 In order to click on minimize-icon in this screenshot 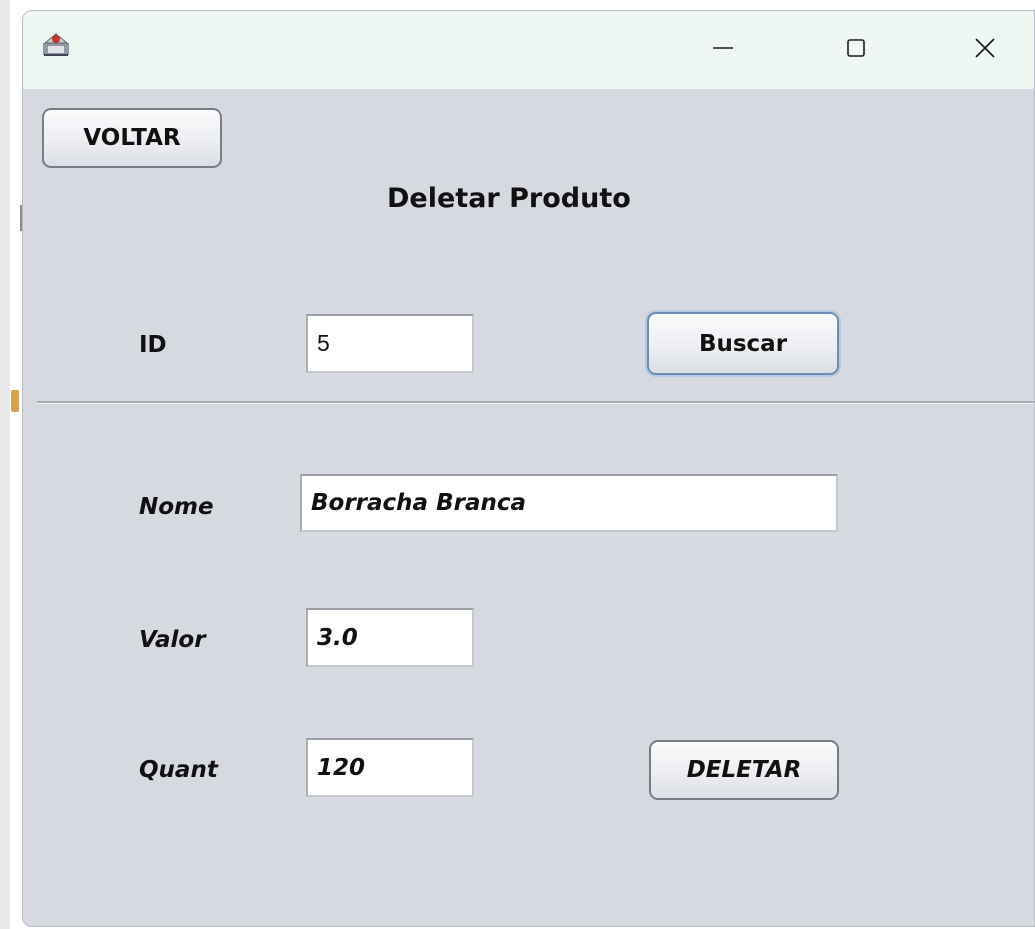, I will do `click(723, 50)`.